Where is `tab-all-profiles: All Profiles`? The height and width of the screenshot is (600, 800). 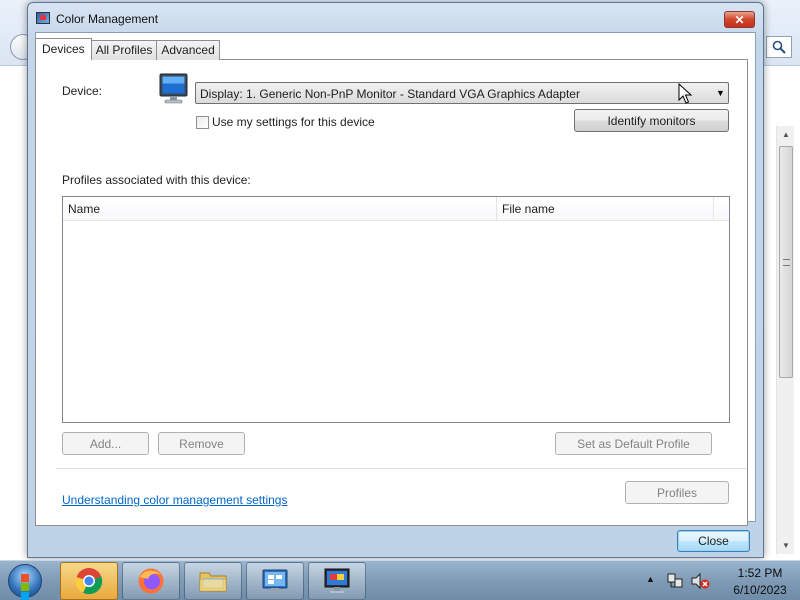
tab-all-profiles: All Profiles is located at coordinates (124, 50).